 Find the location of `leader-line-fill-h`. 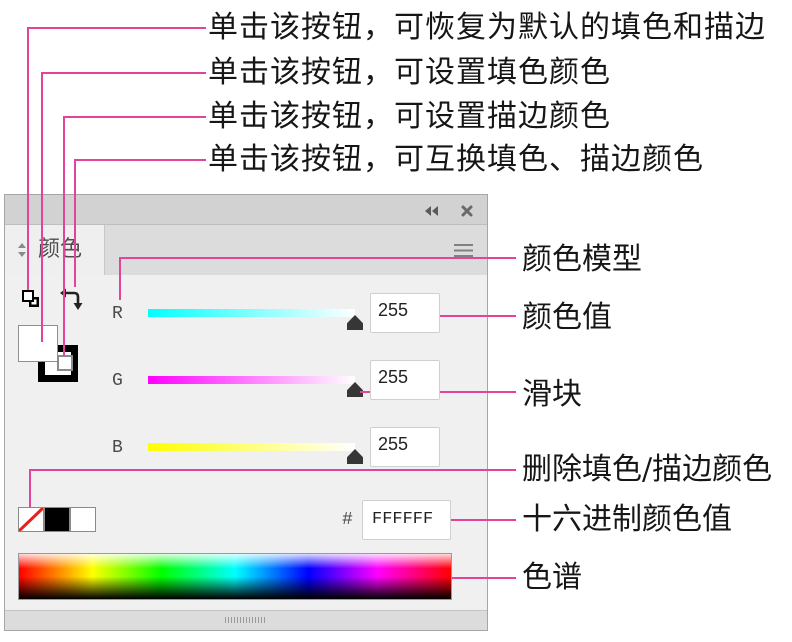

leader-line-fill-h is located at coordinates (124, 73).